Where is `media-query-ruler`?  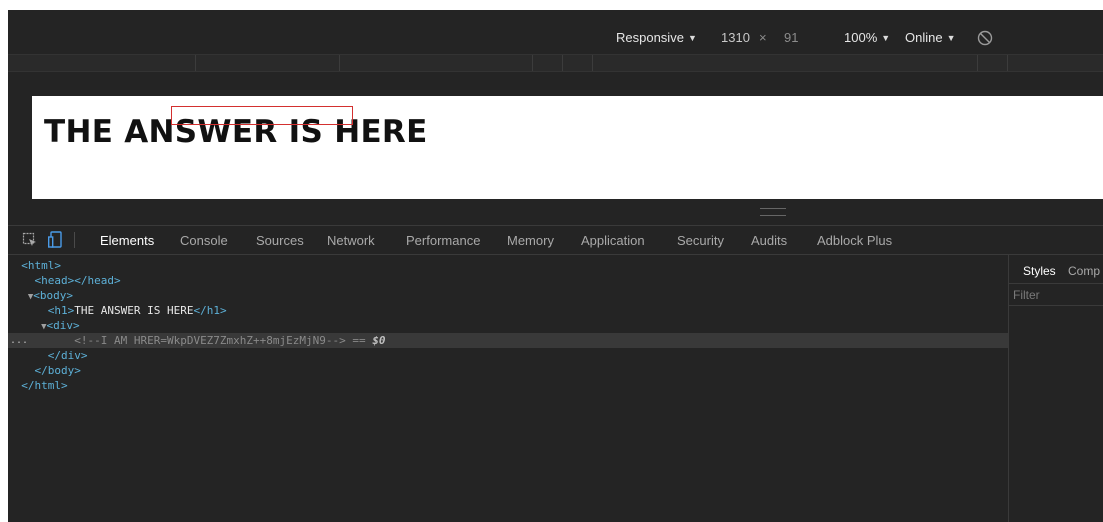
media-query-ruler is located at coordinates (555, 63).